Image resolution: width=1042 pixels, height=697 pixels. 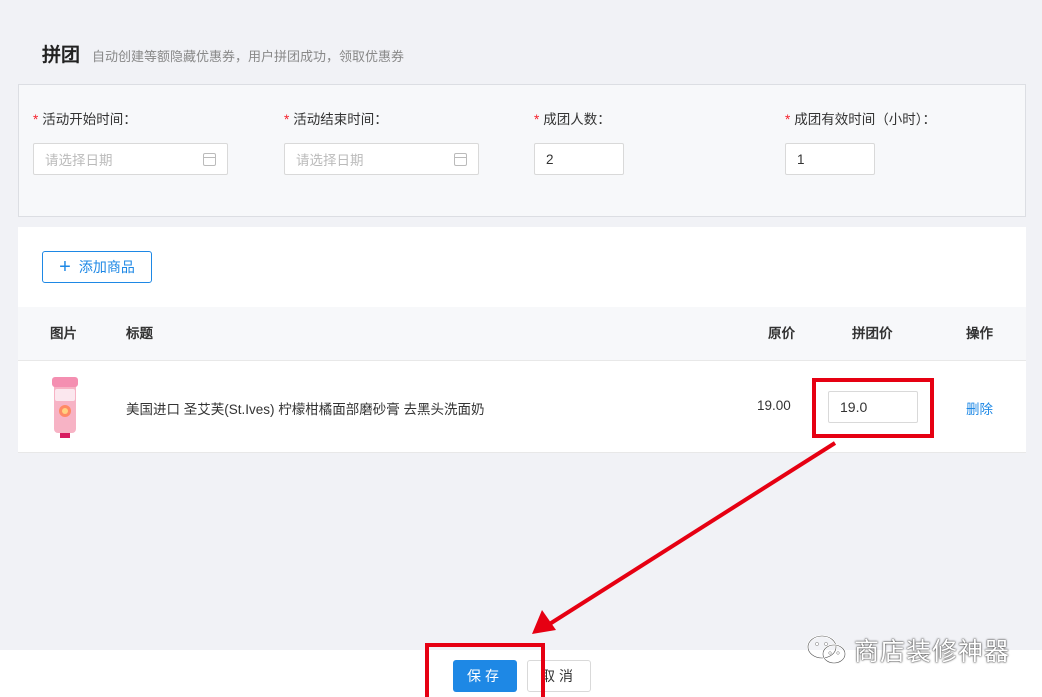 I want to click on group-size-label: * 成团人数：, so click(x=572, y=119).